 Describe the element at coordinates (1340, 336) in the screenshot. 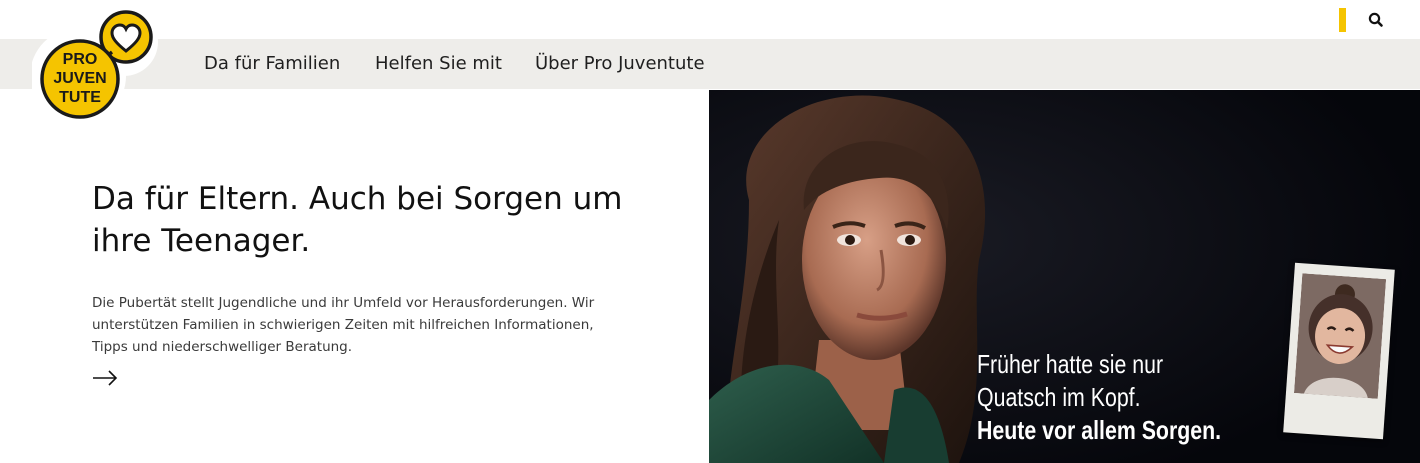

I see `child-photo` at that location.